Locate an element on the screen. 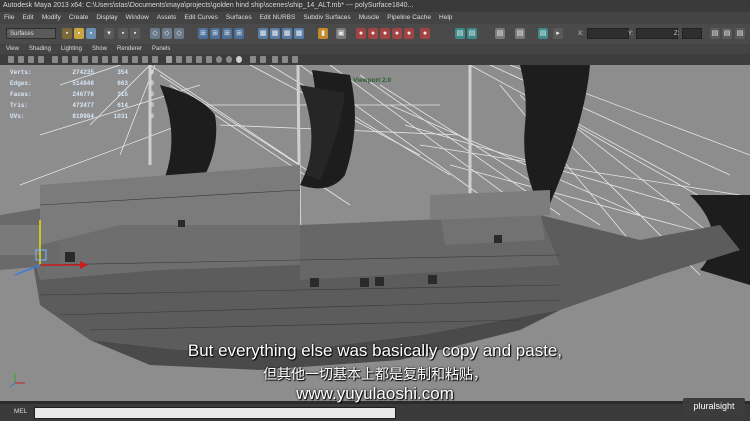 The image size is (750, 421). channel-box-icon: ▤ is located at coordinates (500, 33).